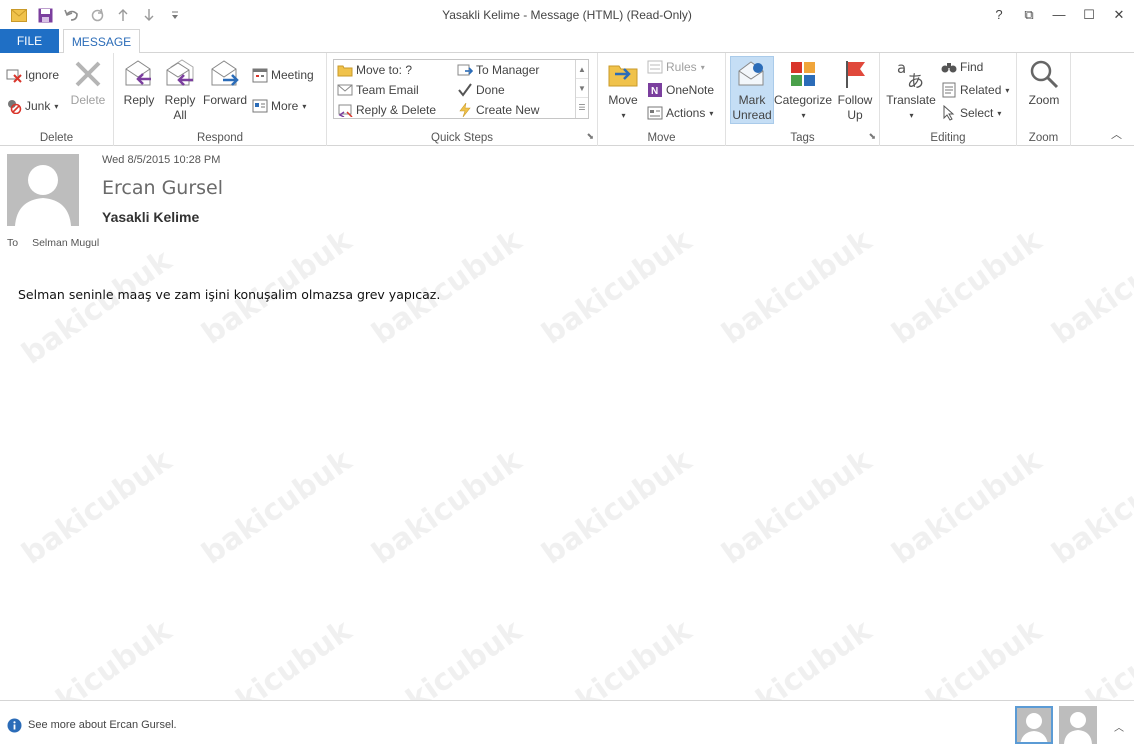  I want to click on expand-people-pane-icon: ︿, so click(1119, 726).